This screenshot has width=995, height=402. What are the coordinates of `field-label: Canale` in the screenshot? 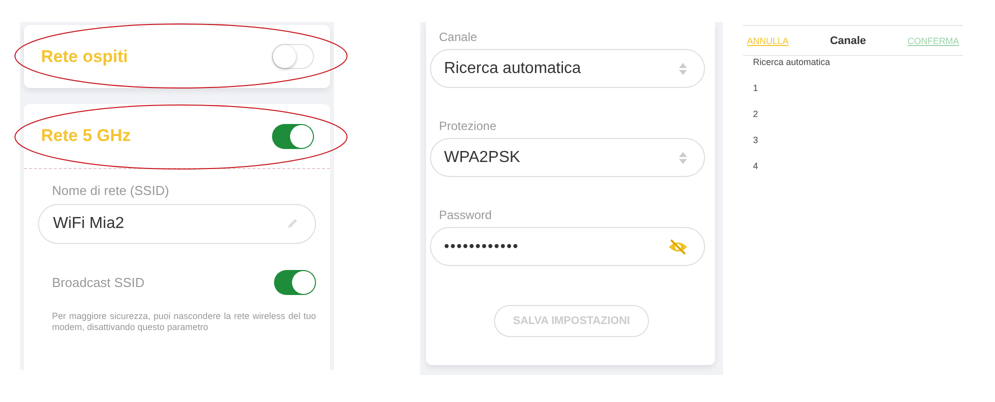 It's located at (458, 37).